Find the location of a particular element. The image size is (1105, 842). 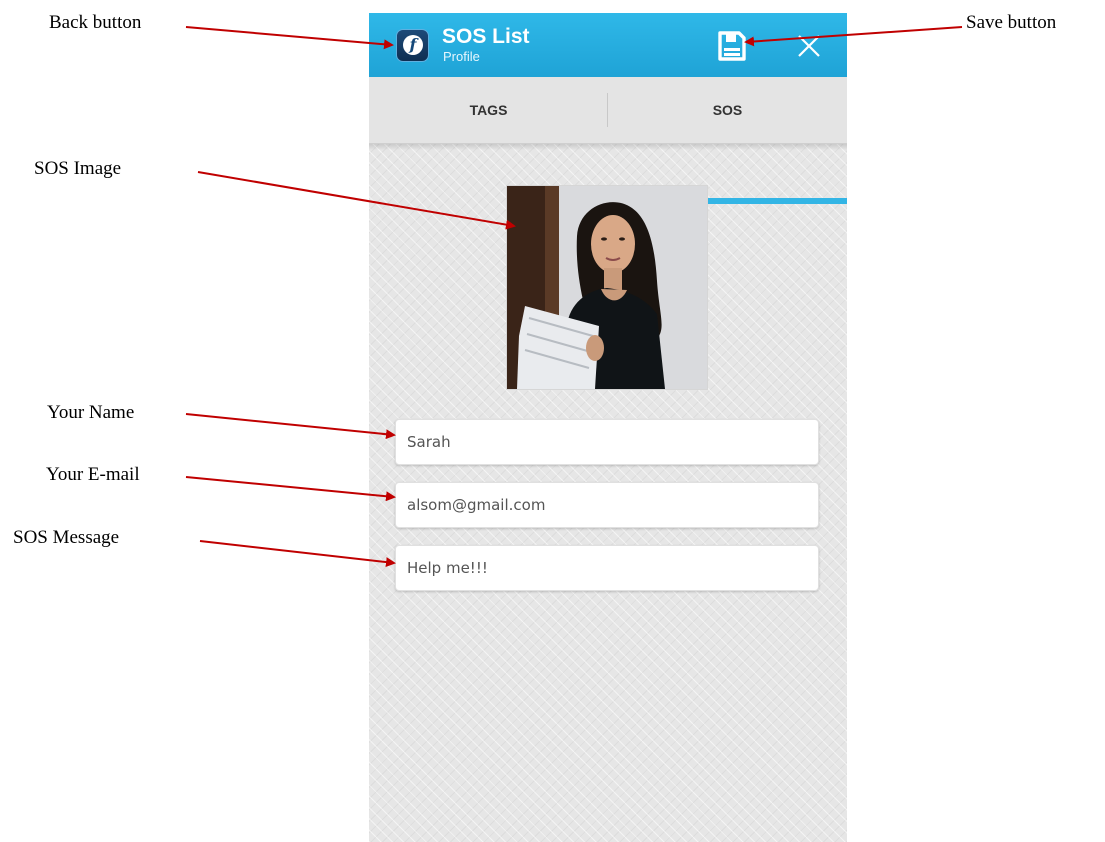

annotation-sos-image: SOS Image is located at coordinates (78, 168).